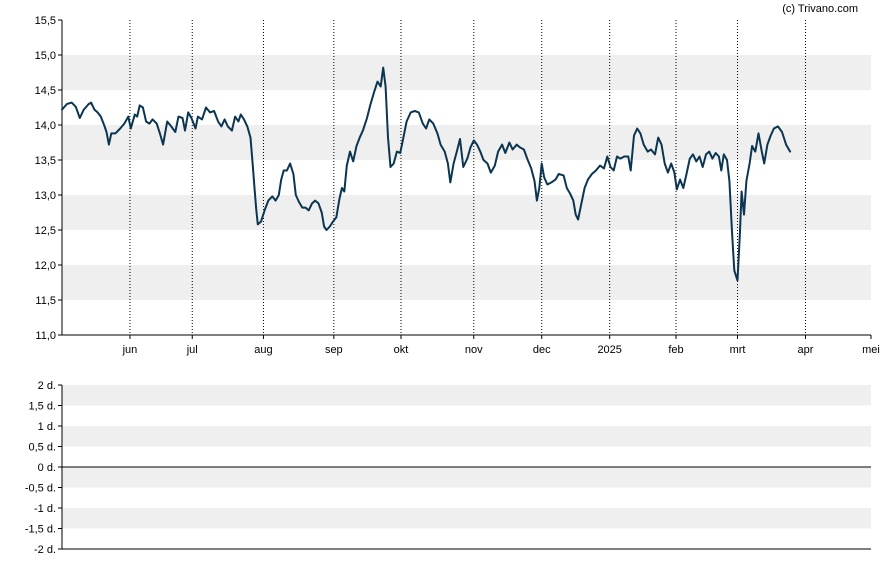 This screenshot has height=565, width=888. Describe the element at coordinates (42, 407) in the screenshot. I see `lower-y-tick-label: 1,5 d.` at that location.